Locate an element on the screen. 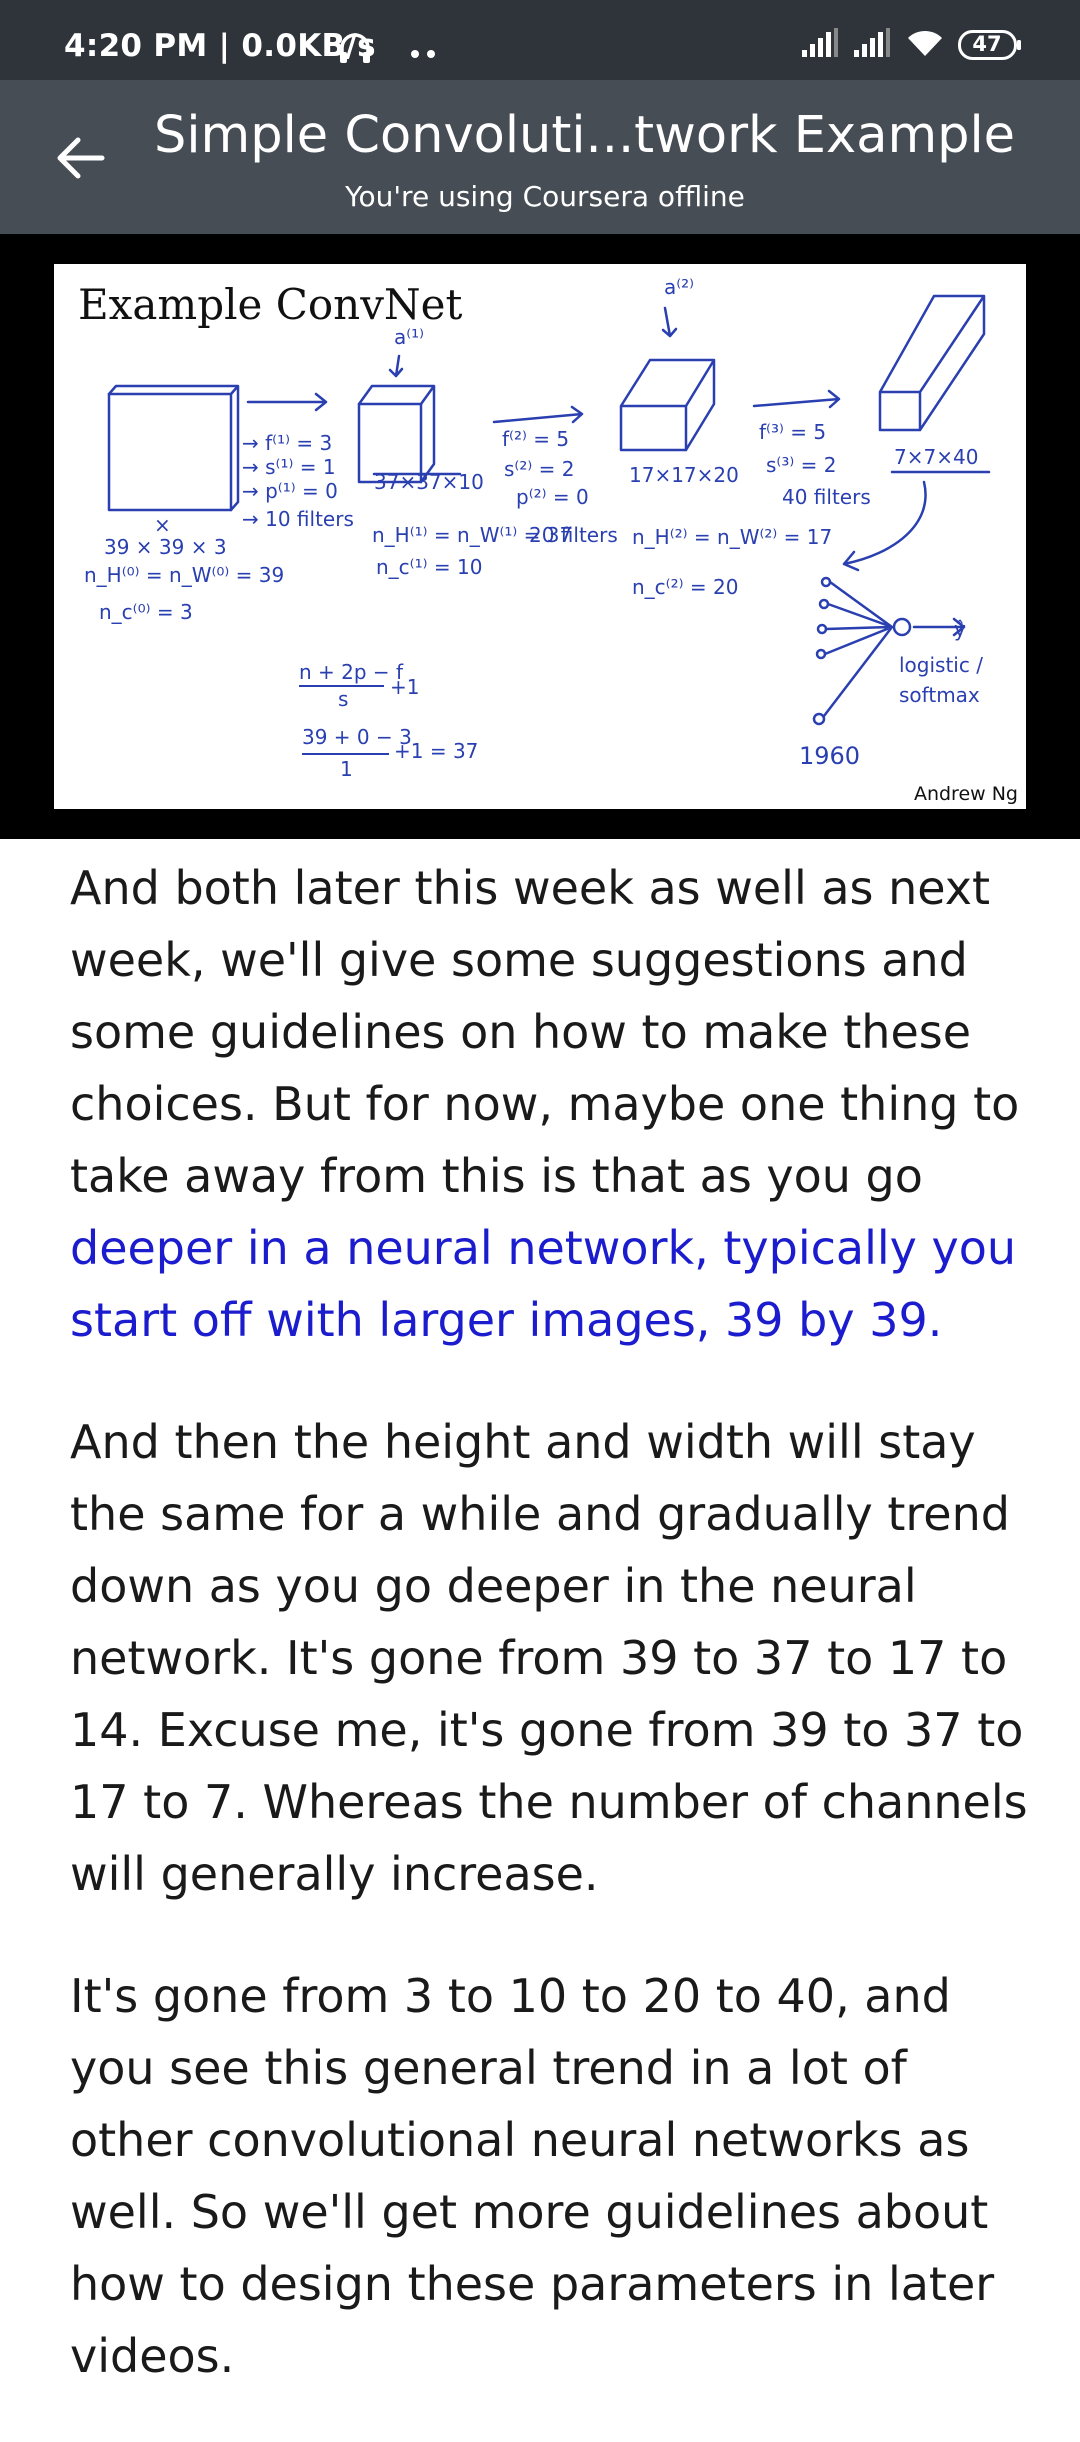  svg-text: → 10 filters is located at coordinates (298, 519).